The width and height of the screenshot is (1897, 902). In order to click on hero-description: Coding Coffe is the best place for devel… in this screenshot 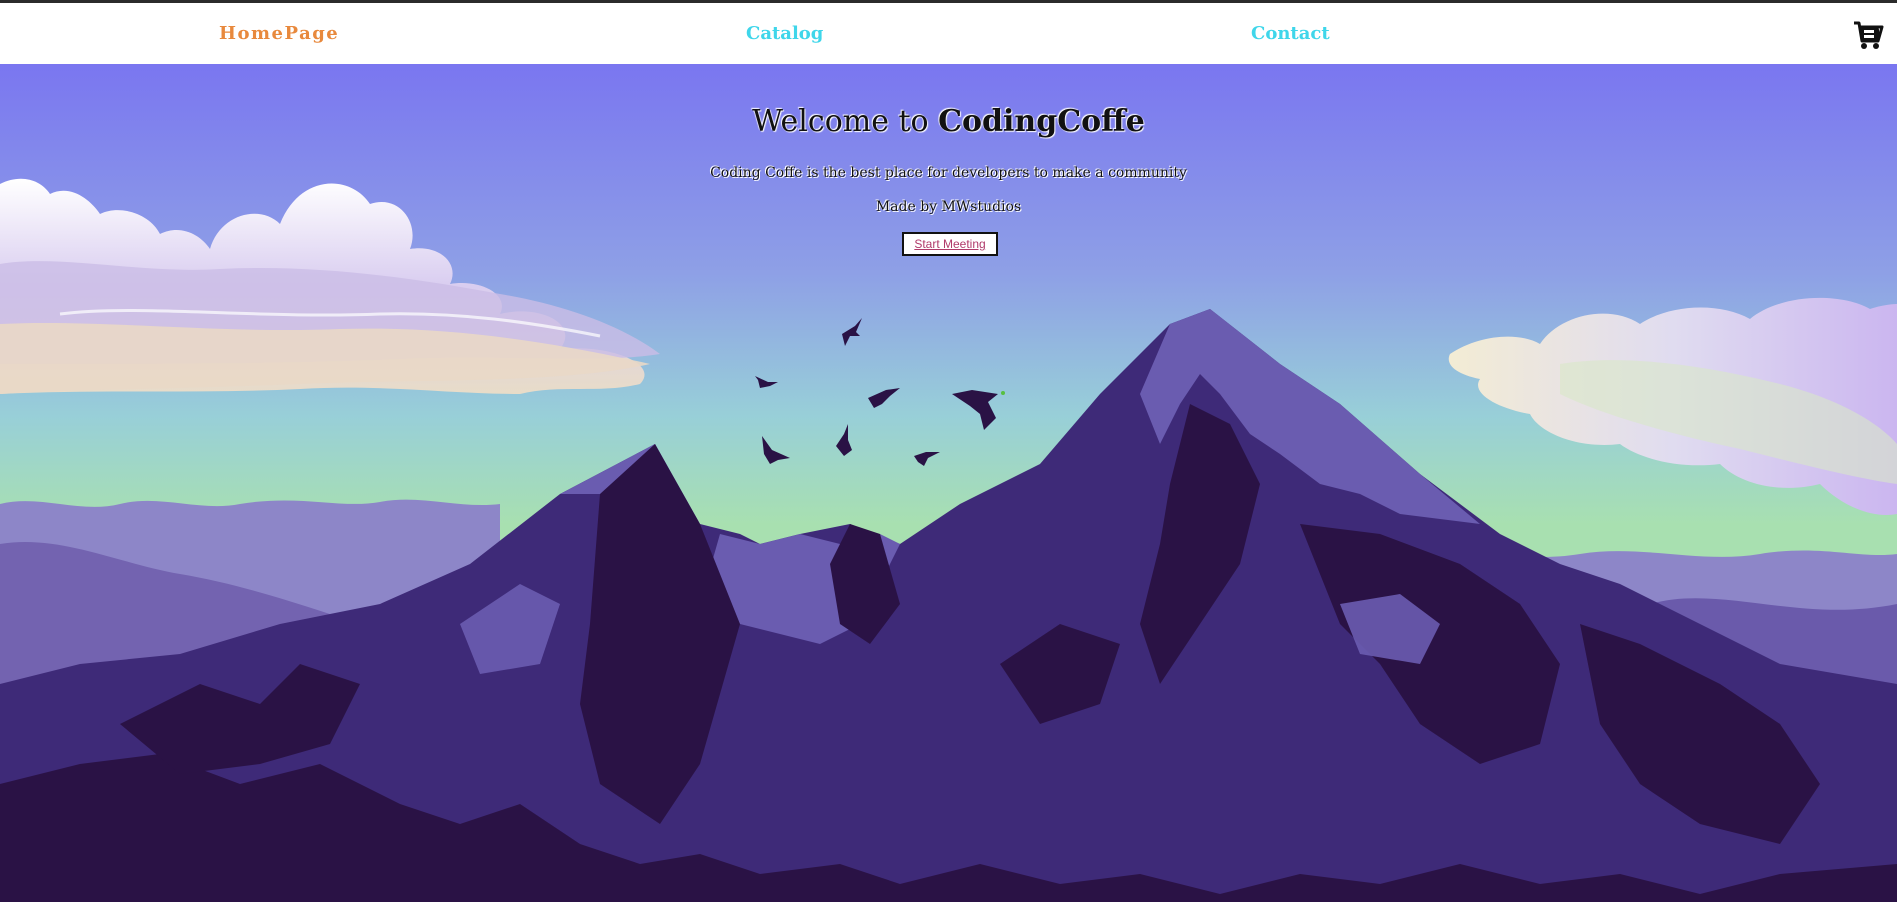, I will do `click(948, 173)`.